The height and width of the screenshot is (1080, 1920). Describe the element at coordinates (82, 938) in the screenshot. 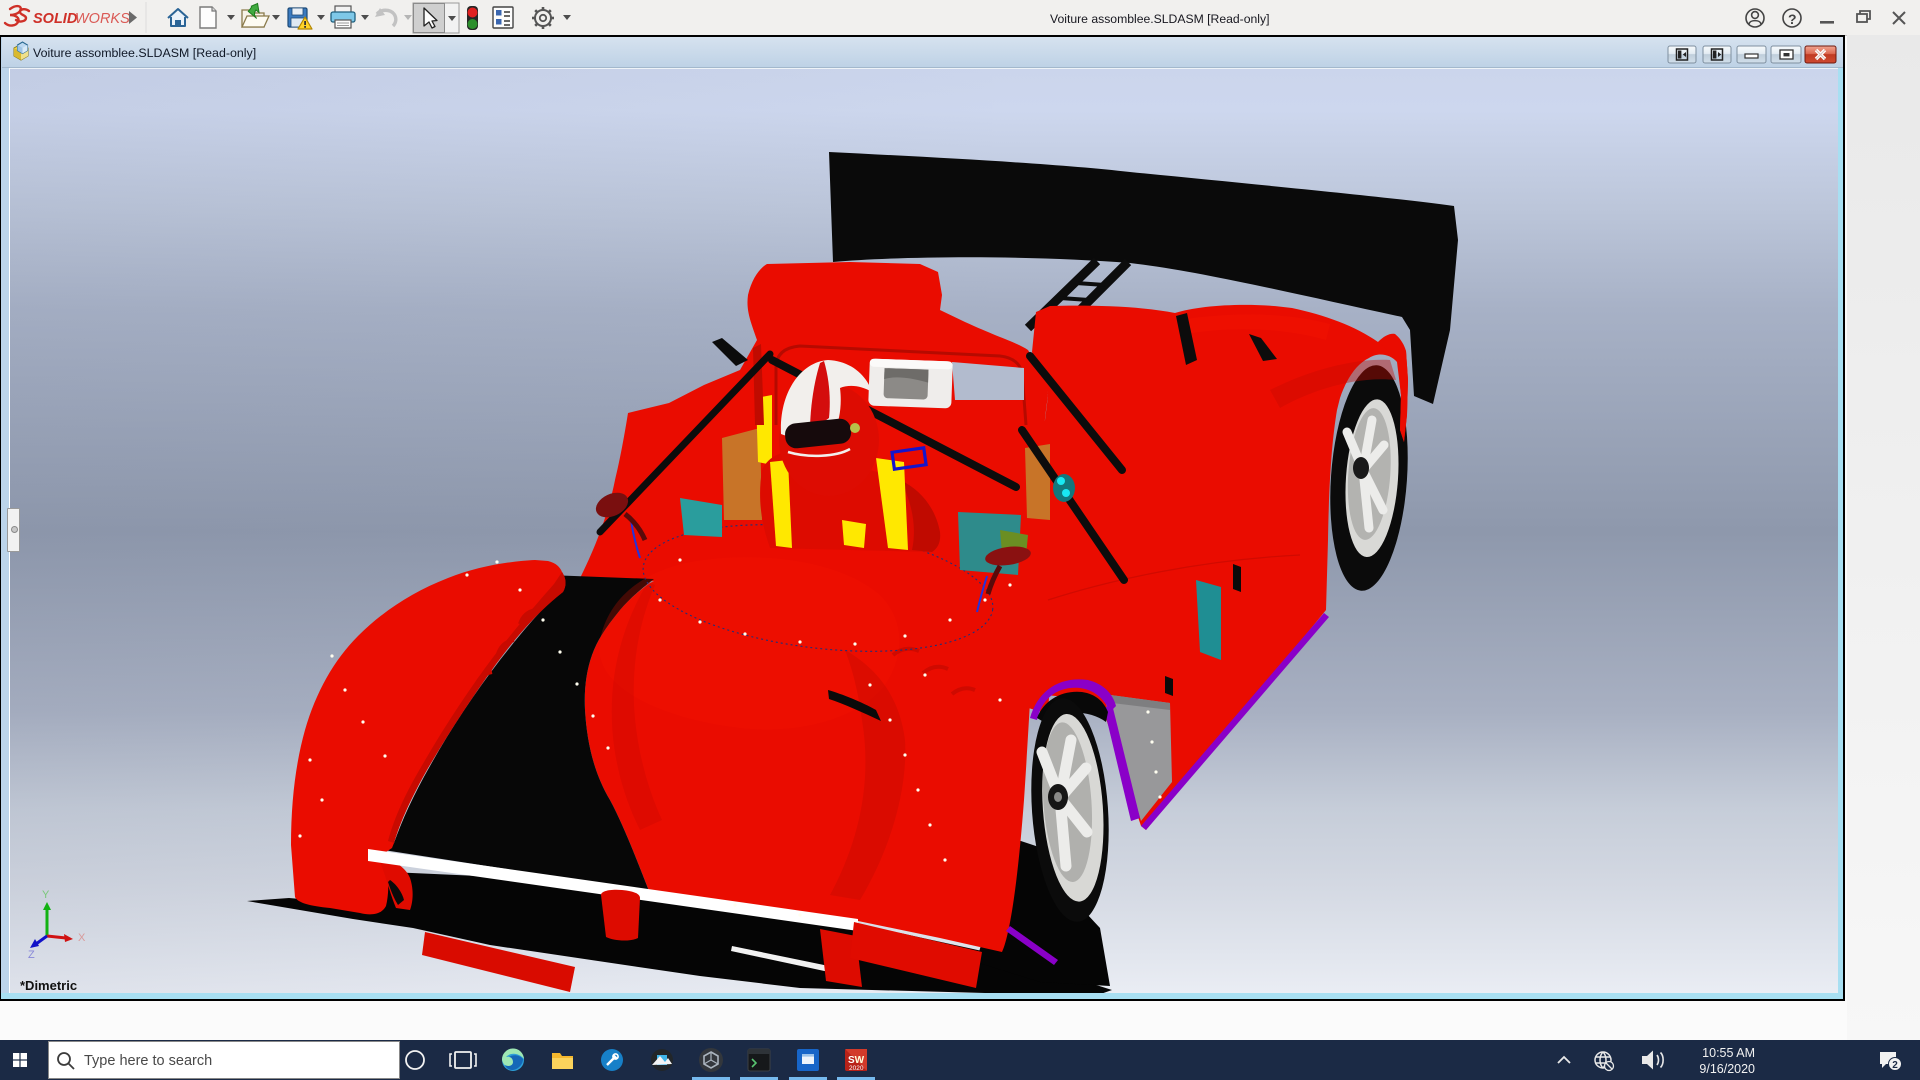

I see `svg-text: X` at that location.